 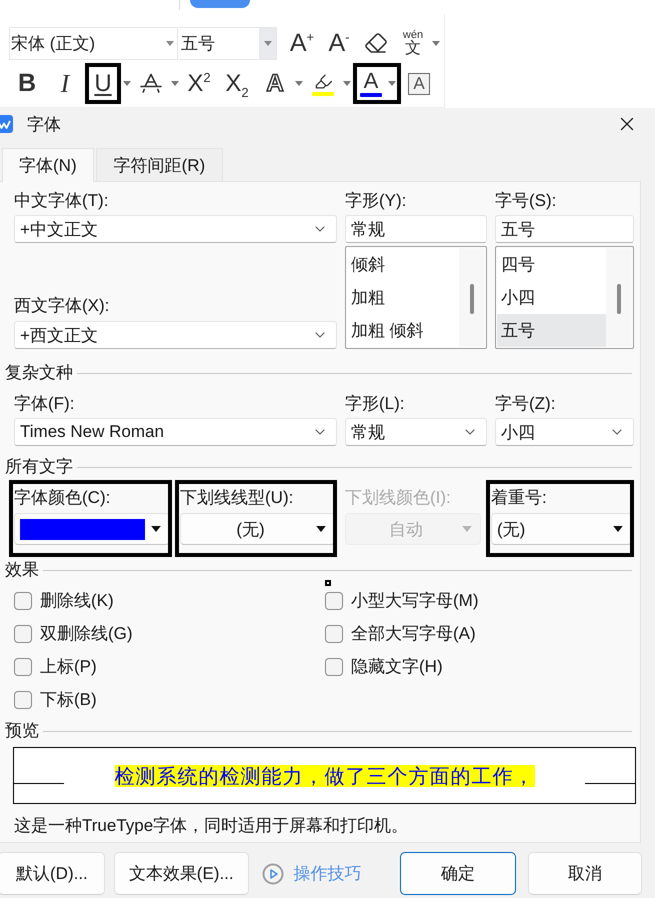 What do you see at coordinates (398, 498) in the screenshot?
I see `field-label: 下划线颜色(I):` at bounding box center [398, 498].